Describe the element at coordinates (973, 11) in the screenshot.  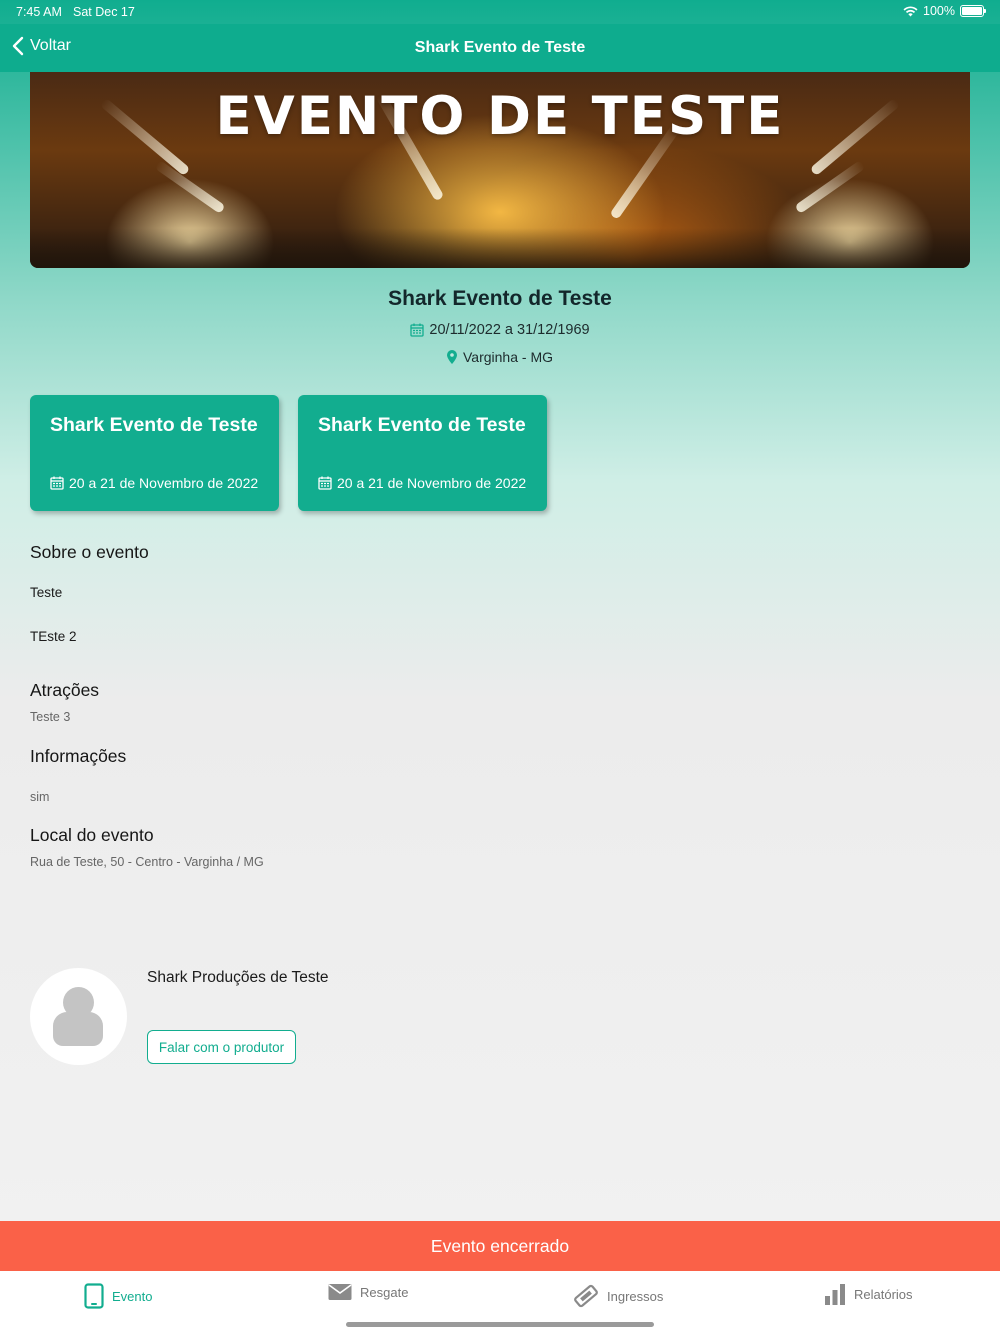
I see `battery-icon` at that location.